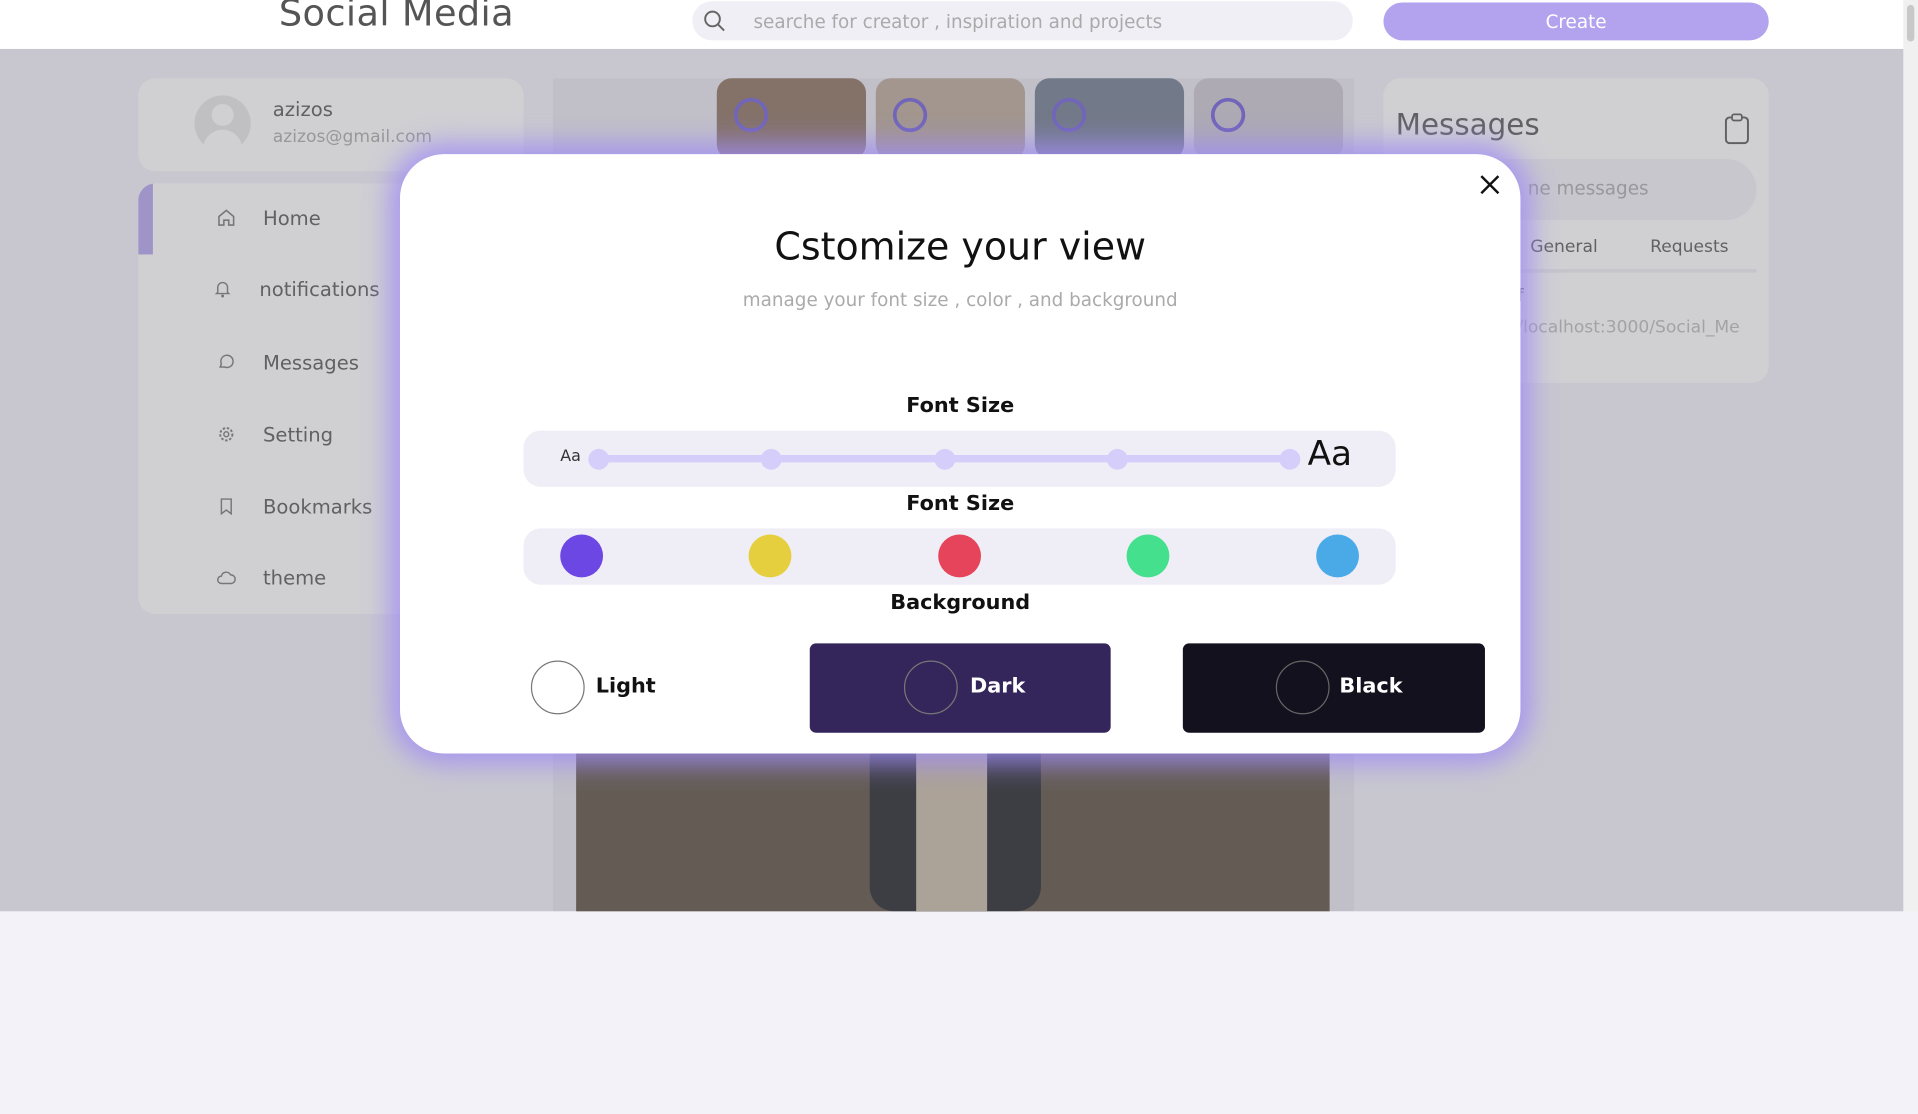  I want to click on create-button: Create, so click(1576, 21).